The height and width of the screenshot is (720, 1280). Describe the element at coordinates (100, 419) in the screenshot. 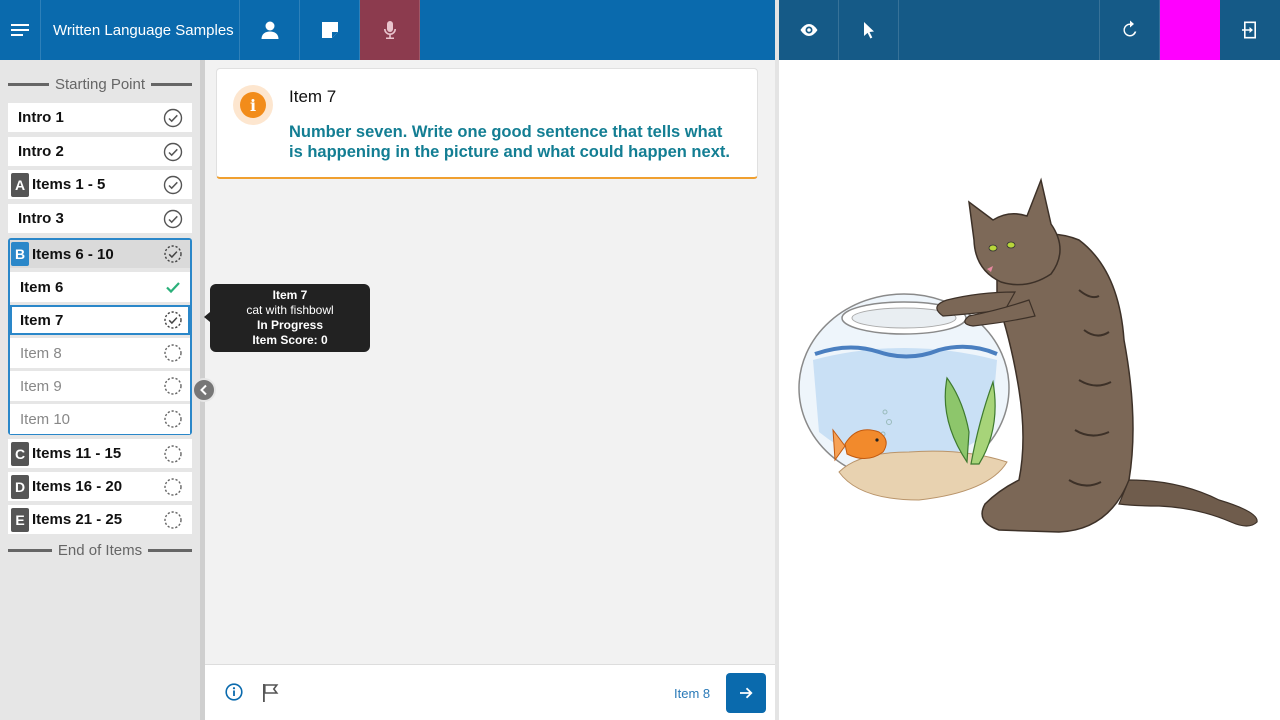

I see `nav-item-item-10: Item 10` at that location.